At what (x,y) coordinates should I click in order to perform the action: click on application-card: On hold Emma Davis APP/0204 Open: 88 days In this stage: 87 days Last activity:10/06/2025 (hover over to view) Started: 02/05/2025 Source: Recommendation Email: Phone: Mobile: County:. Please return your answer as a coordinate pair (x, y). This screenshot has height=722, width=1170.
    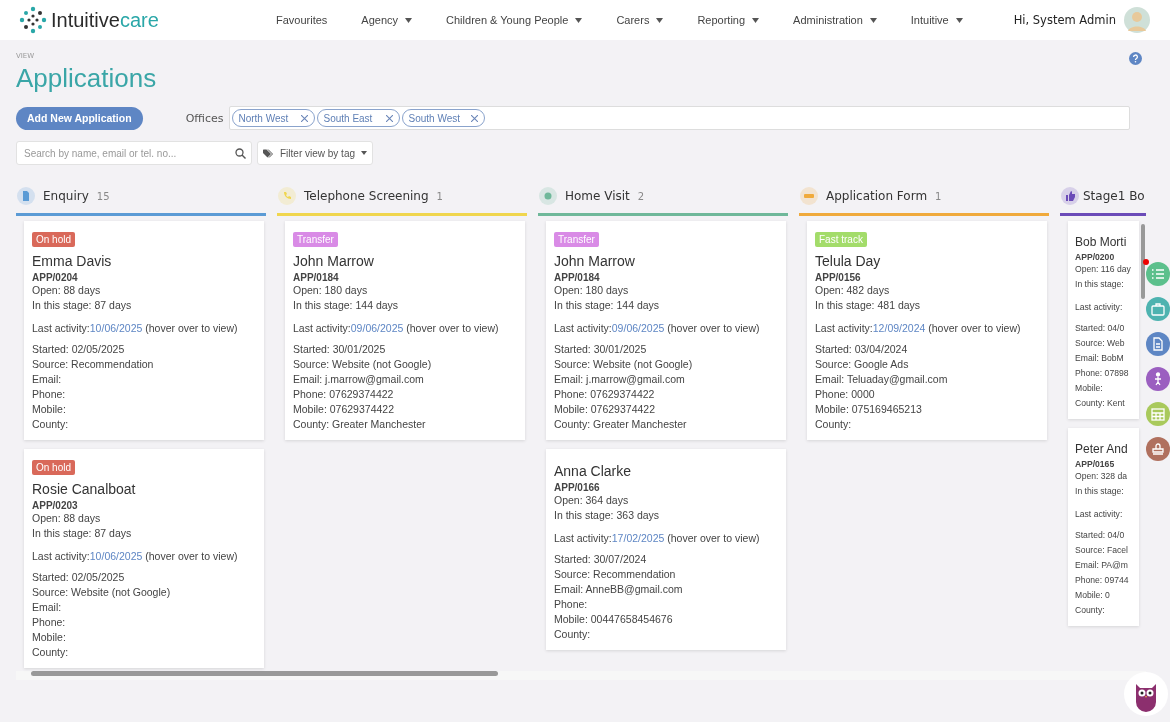
    Looking at the image, I should click on (144, 330).